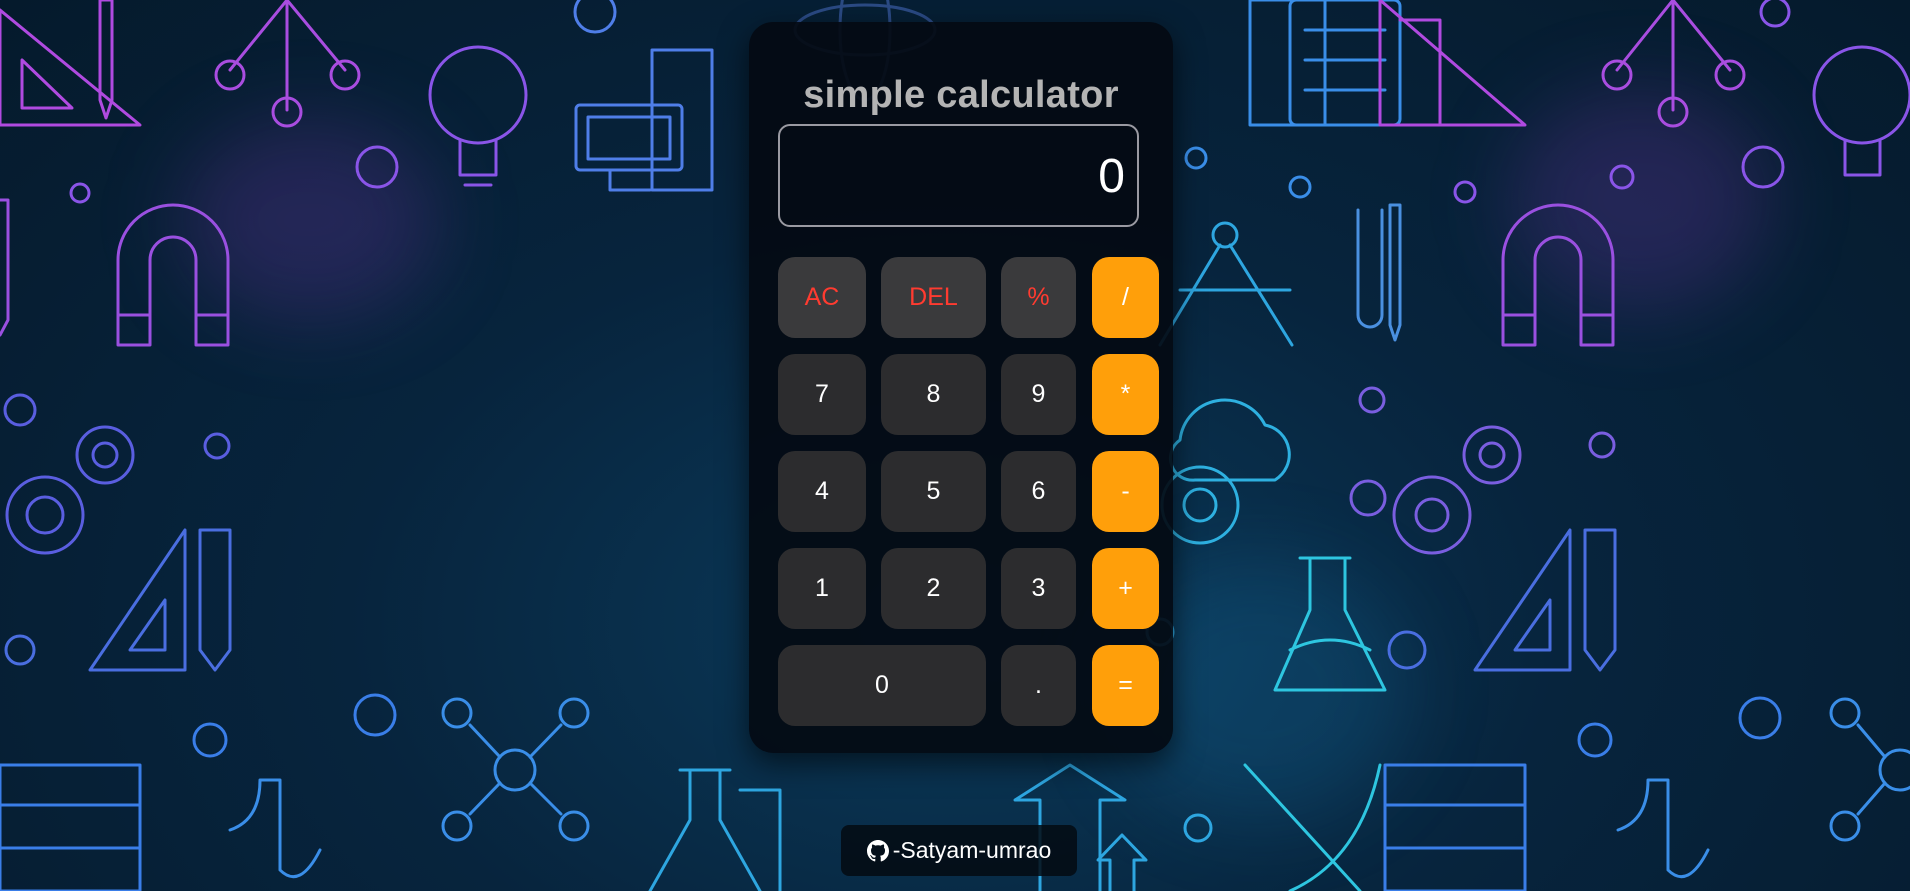  Describe the element at coordinates (882, 685) in the screenshot. I see `digit-0-button: 0` at that location.